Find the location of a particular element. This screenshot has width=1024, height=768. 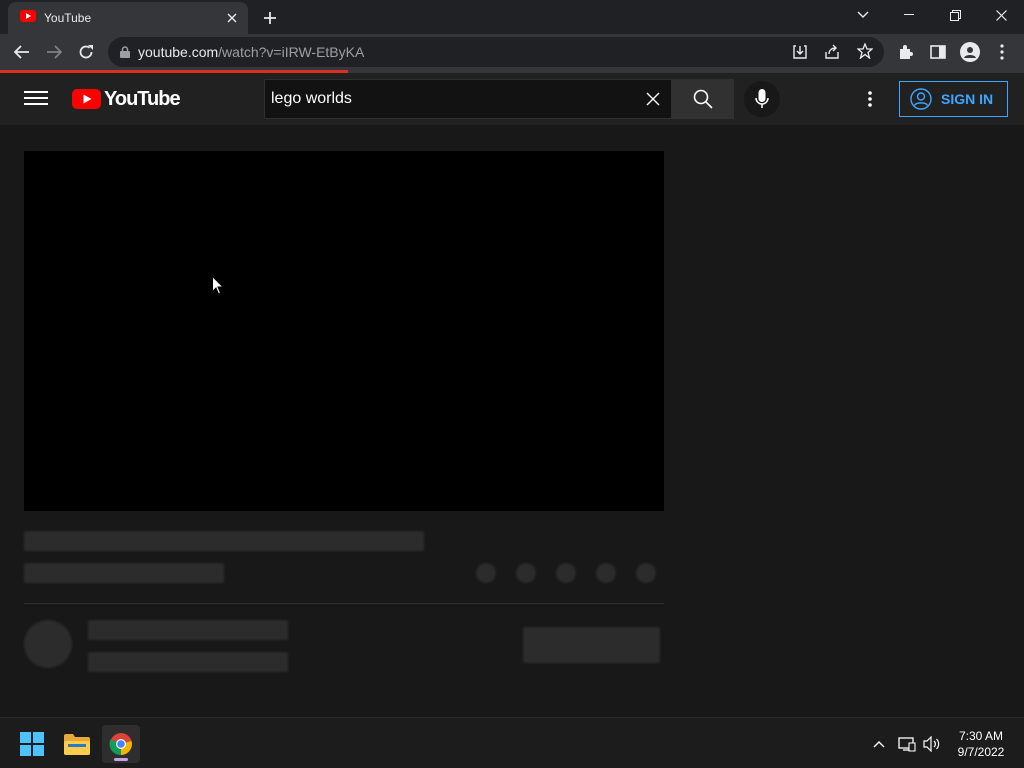

new-tab-icon is located at coordinates (270, 18).